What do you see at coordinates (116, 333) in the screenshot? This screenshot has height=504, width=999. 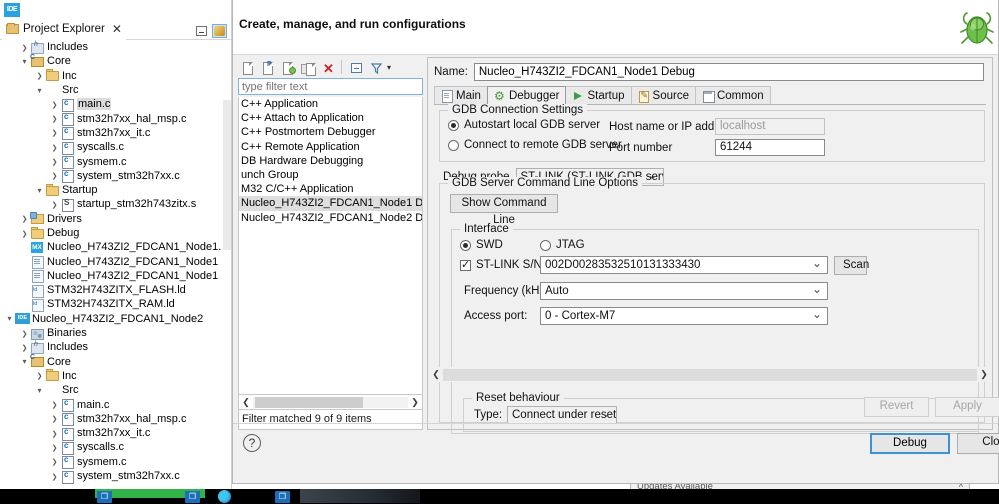 I see `tree-item: Binaries` at bounding box center [116, 333].